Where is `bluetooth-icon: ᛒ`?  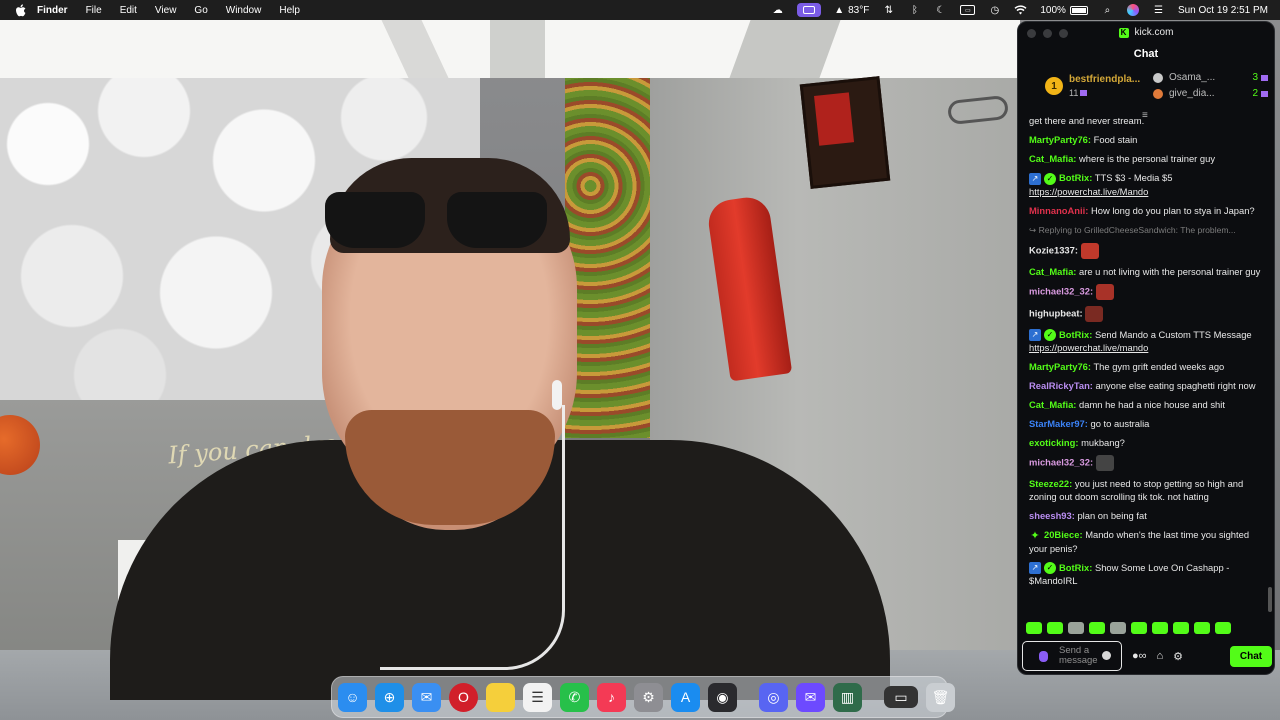
bluetooth-icon: ᛒ is located at coordinates (914, 10).